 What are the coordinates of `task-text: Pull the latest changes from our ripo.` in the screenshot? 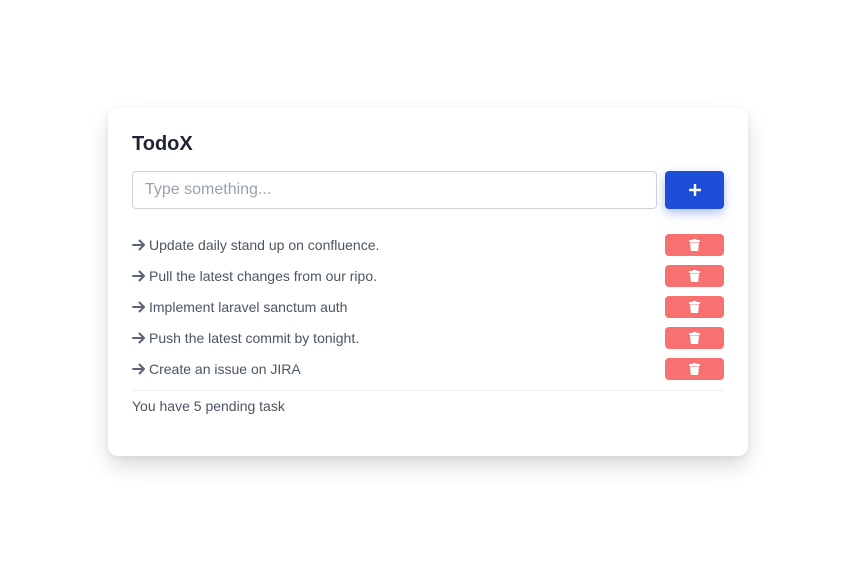 It's located at (263, 275).